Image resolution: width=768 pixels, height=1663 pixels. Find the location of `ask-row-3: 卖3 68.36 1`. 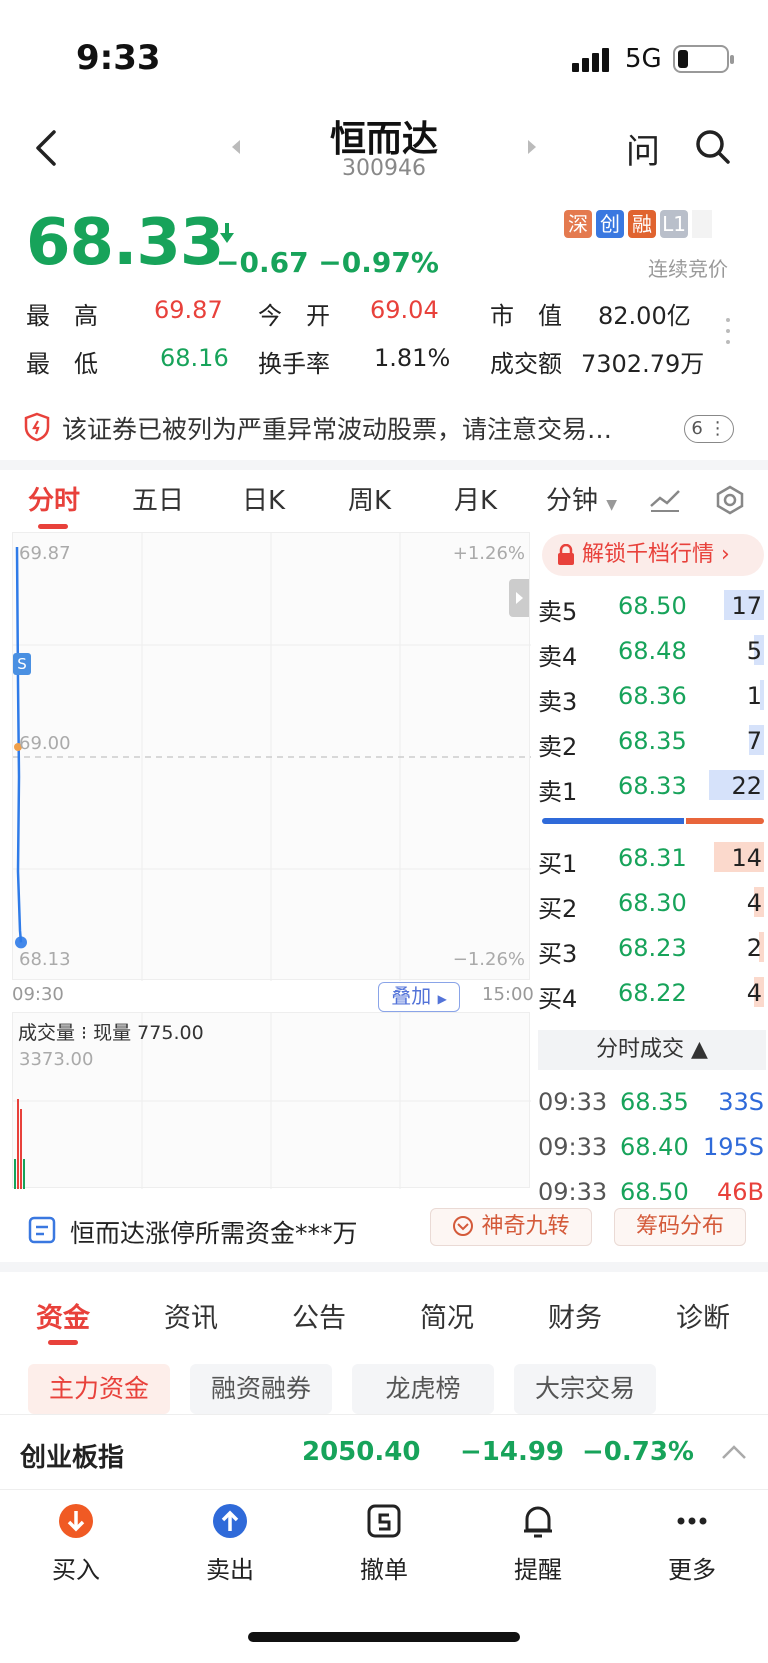

ask-row-3: 卖3 68.36 1 is located at coordinates (651, 698).